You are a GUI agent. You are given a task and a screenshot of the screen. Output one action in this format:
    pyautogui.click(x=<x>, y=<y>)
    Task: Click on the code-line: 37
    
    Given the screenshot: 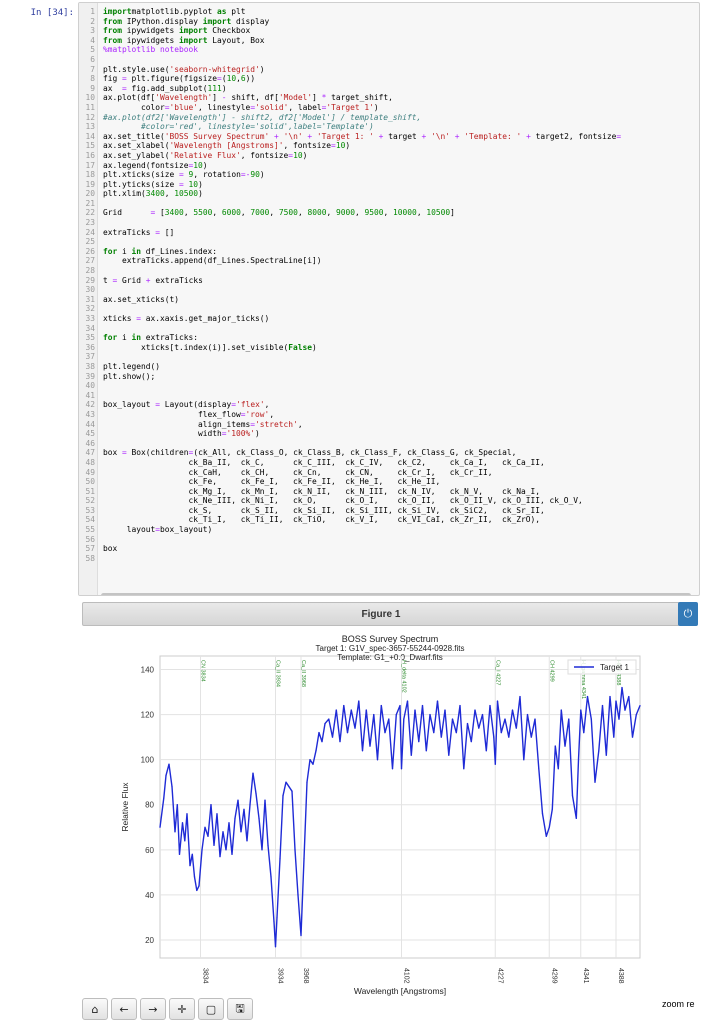 What is the action you would take?
    pyautogui.click(x=389, y=357)
    